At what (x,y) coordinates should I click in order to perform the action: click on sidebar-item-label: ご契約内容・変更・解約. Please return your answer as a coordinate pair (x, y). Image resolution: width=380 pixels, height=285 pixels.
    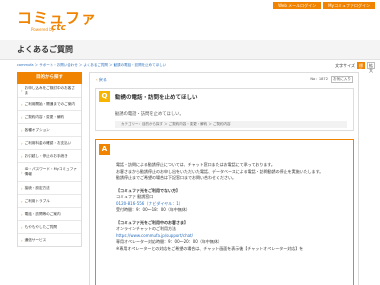
    Looking at the image, I should click on (44, 116).